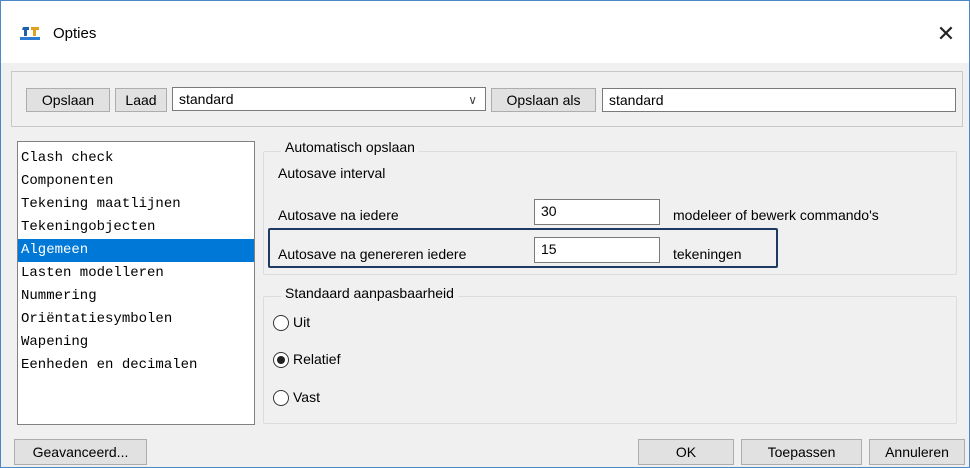  What do you see at coordinates (306, 397) in the screenshot?
I see `radio-vast-label: Vast` at bounding box center [306, 397].